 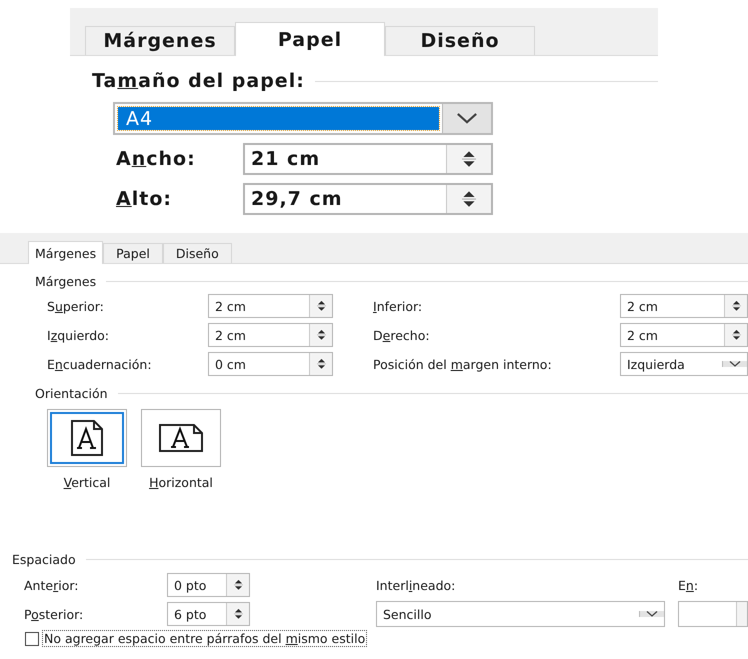 I want to click on field-label: Alto:, so click(x=144, y=199).